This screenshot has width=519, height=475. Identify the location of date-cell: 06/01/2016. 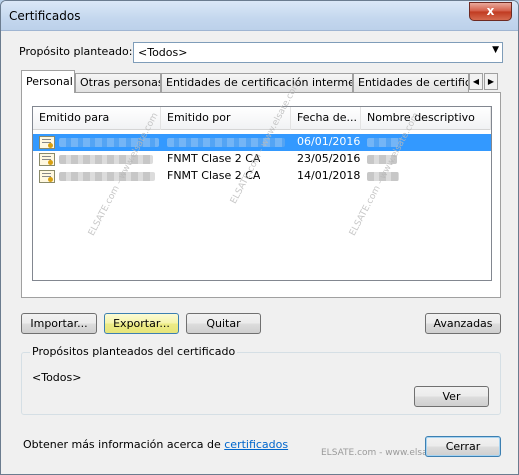
(329, 141).